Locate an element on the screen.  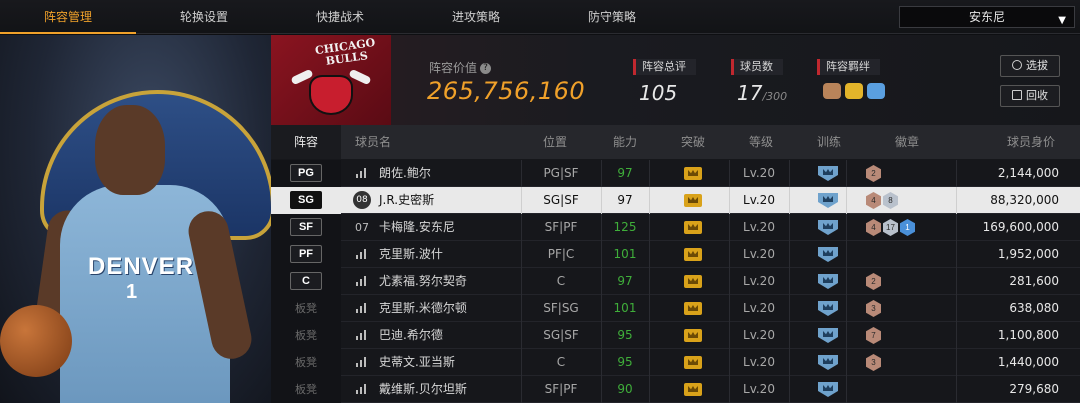
table-row: SG 08 J.R.史密斯 SG|SF 97 Lv.20 4 8 88,320,000 is located at coordinates (675, 200).